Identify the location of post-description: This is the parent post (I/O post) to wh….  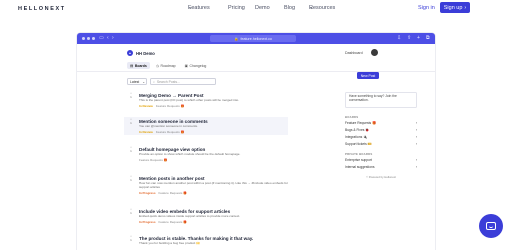
(189, 100).